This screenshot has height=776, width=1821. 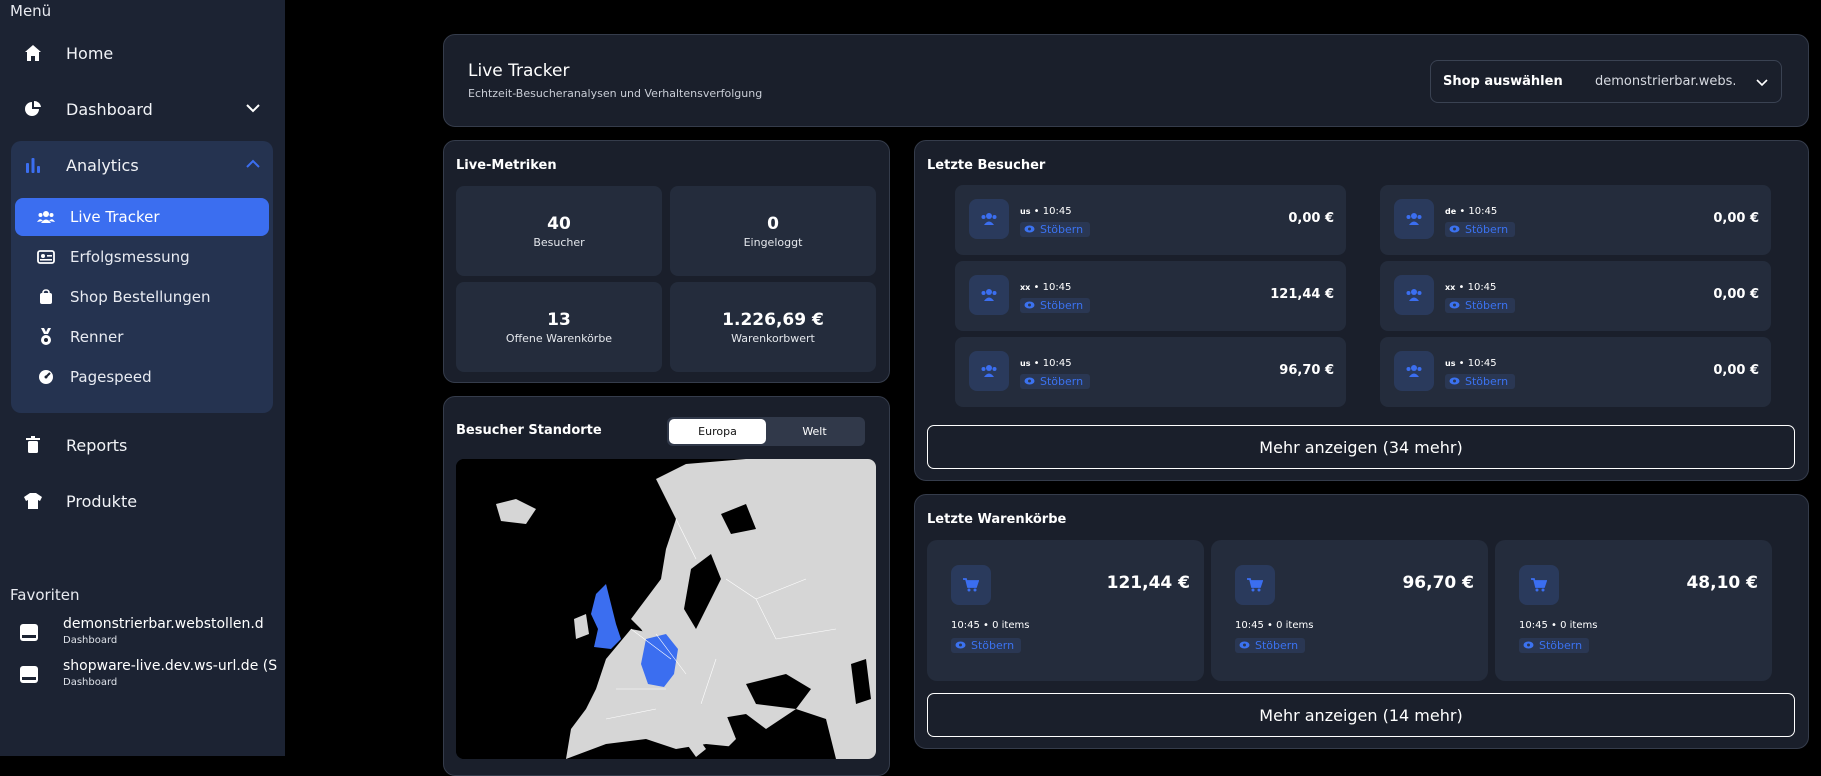 What do you see at coordinates (1361, 447) in the screenshot?
I see `more-visitors-button: Mehr anzeigen (34 mehr)` at bounding box center [1361, 447].